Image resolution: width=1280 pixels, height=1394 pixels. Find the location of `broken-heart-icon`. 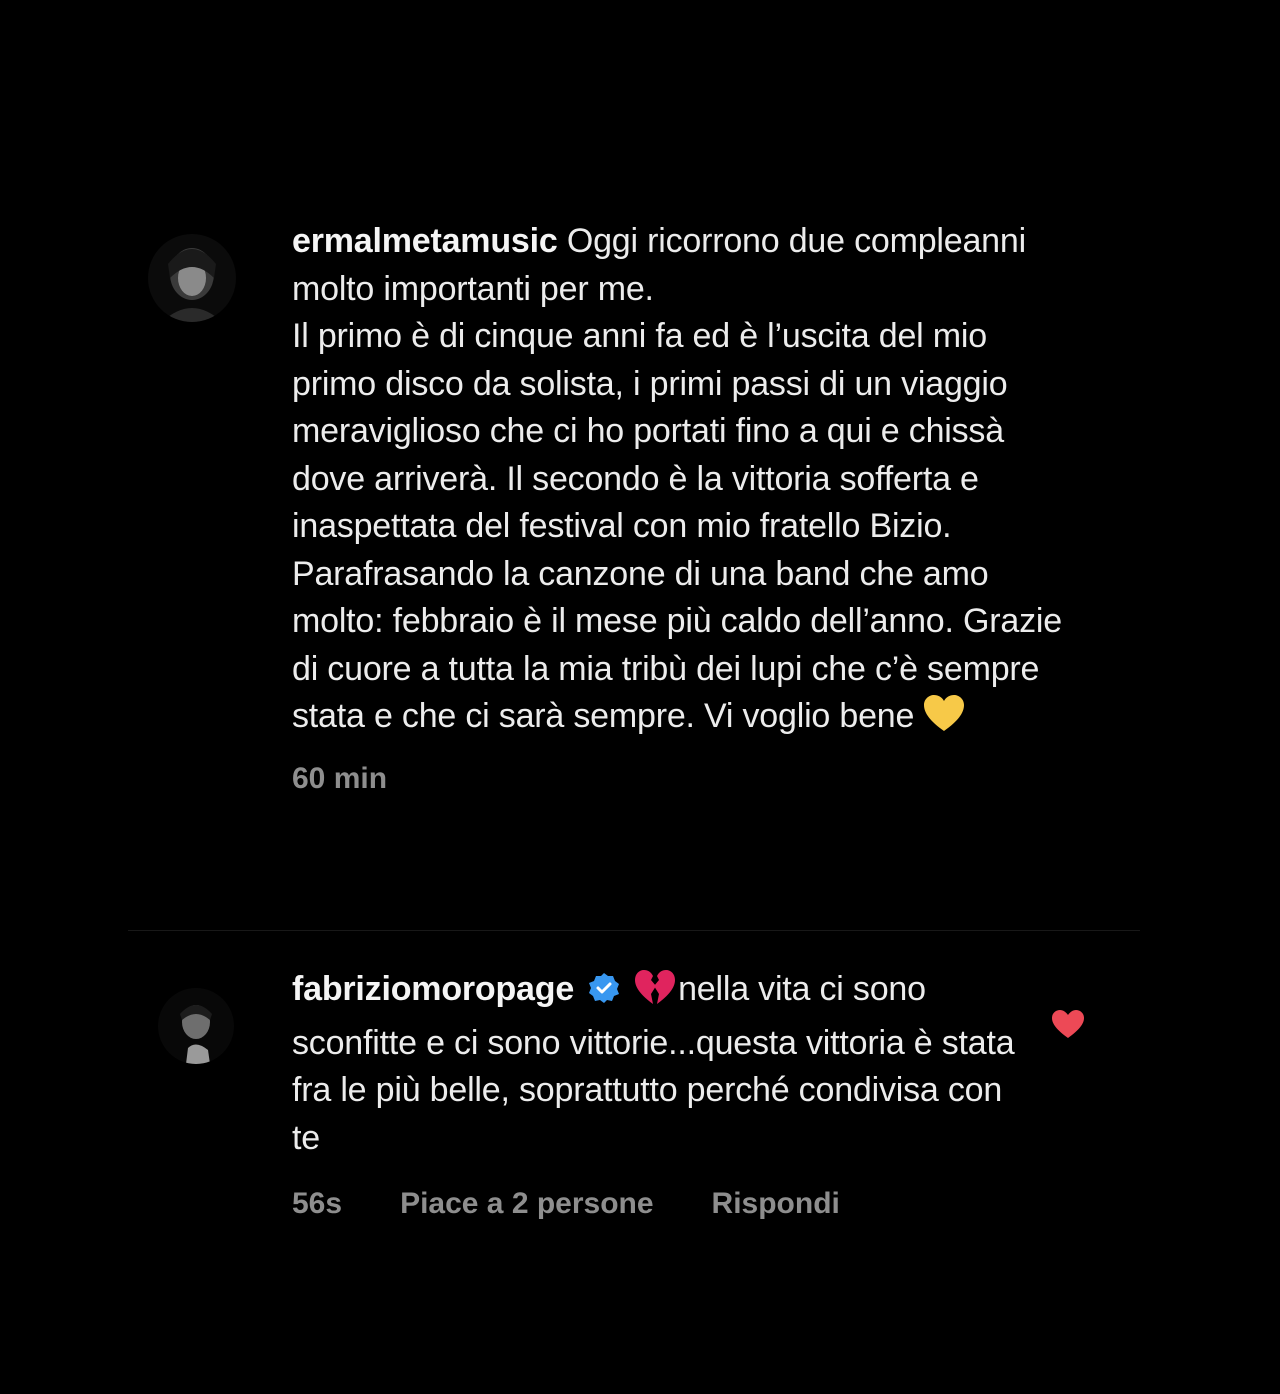

broken-heart-icon is located at coordinates (655, 994).